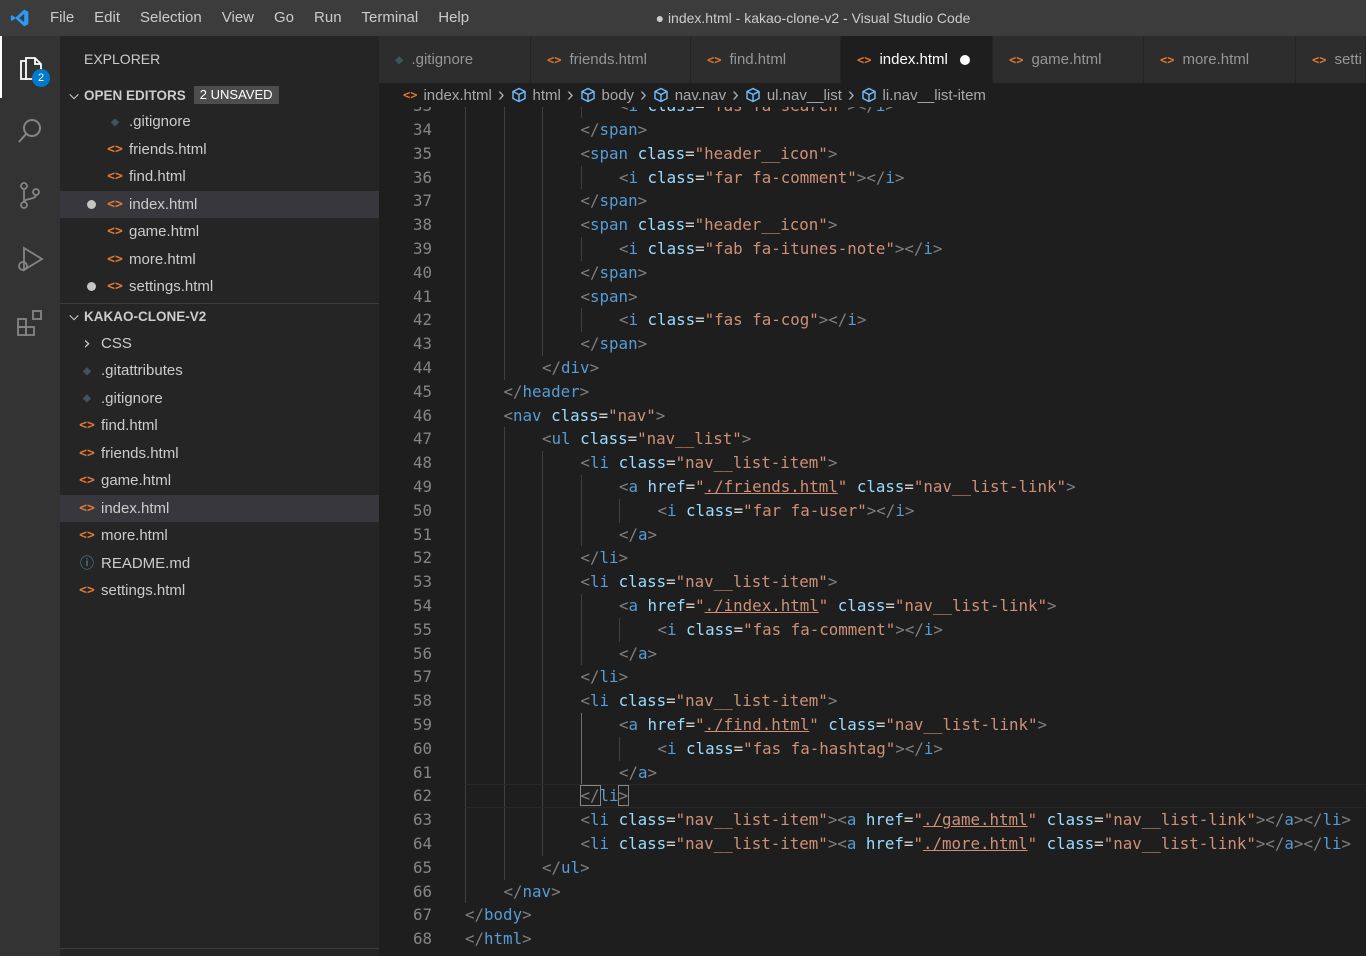 This screenshot has height=956, width=1366. I want to click on tab-setti: <> setti, so click(1331, 59).